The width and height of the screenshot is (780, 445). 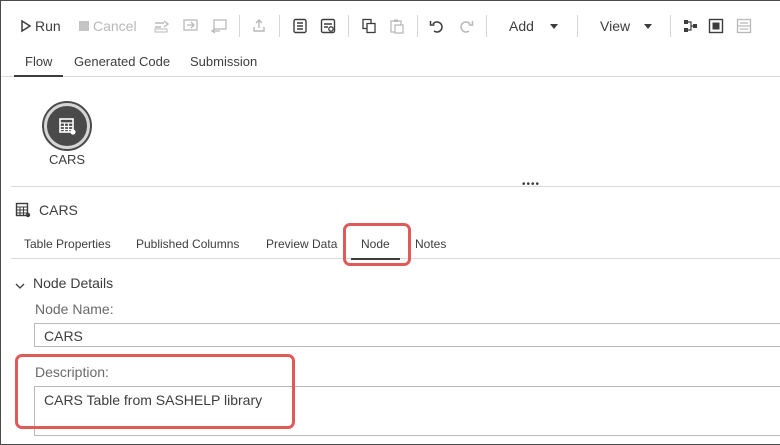 What do you see at coordinates (25, 26) in the screenshot?
I see `play-icon` at bounding box center [25, 26].